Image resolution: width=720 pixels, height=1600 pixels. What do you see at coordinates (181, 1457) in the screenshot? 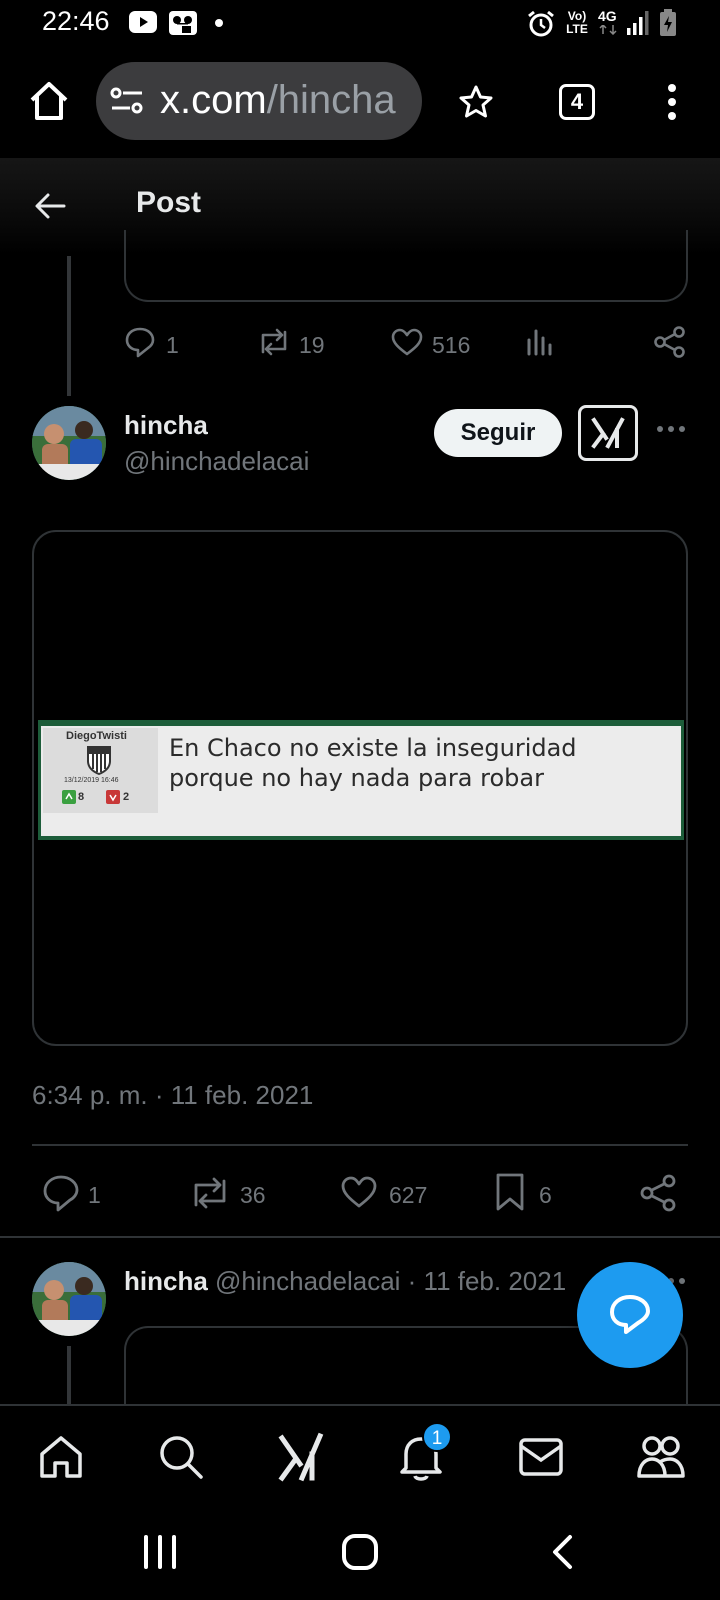
I see `nav-search-icon` at bounding box center [181, 1457].